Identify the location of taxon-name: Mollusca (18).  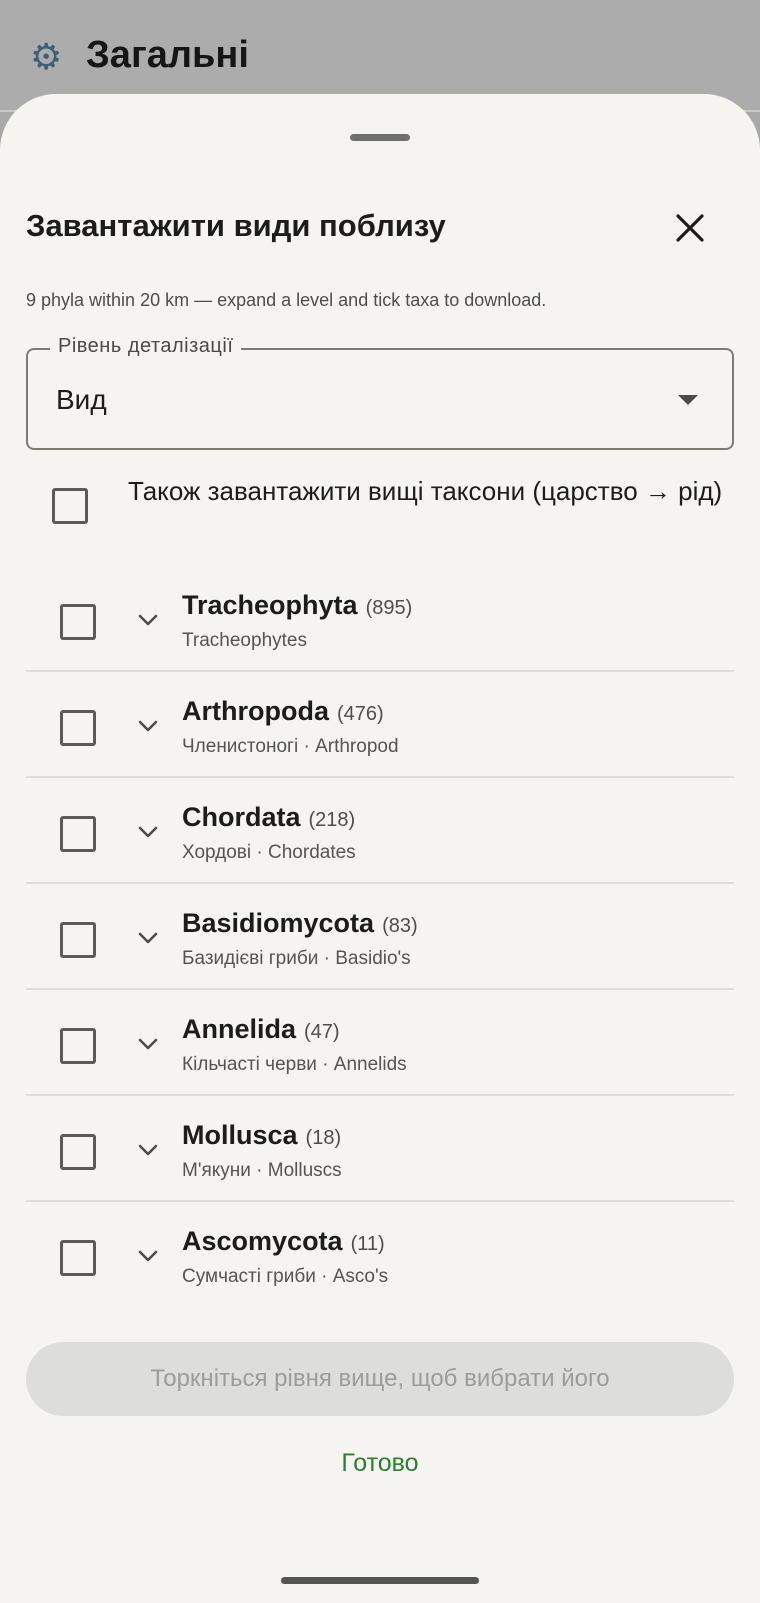
(262, 1135).